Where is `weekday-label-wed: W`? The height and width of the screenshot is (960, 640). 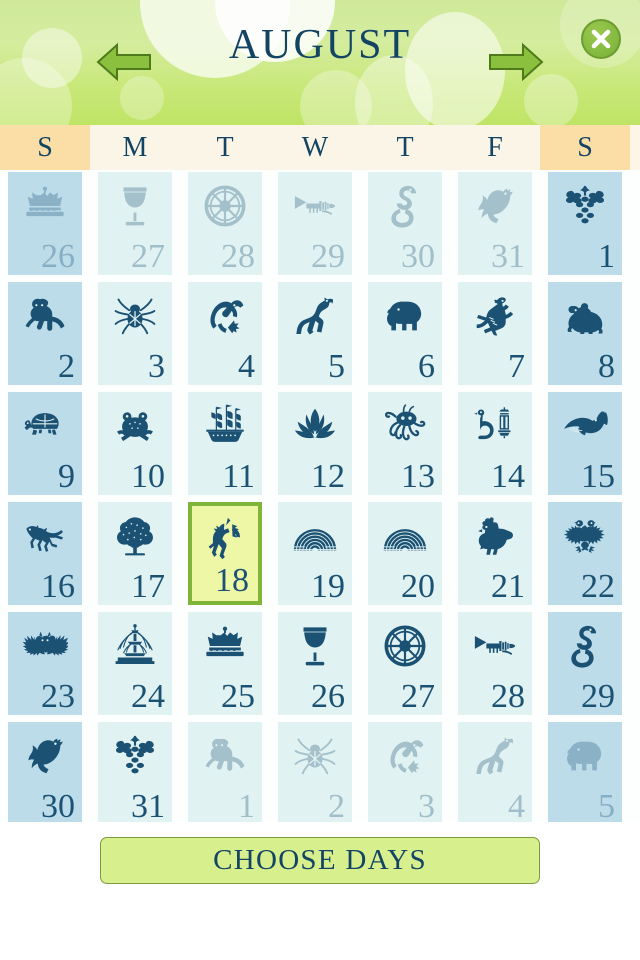 weekday-label-wed: W is located at coordinates (315, 147).